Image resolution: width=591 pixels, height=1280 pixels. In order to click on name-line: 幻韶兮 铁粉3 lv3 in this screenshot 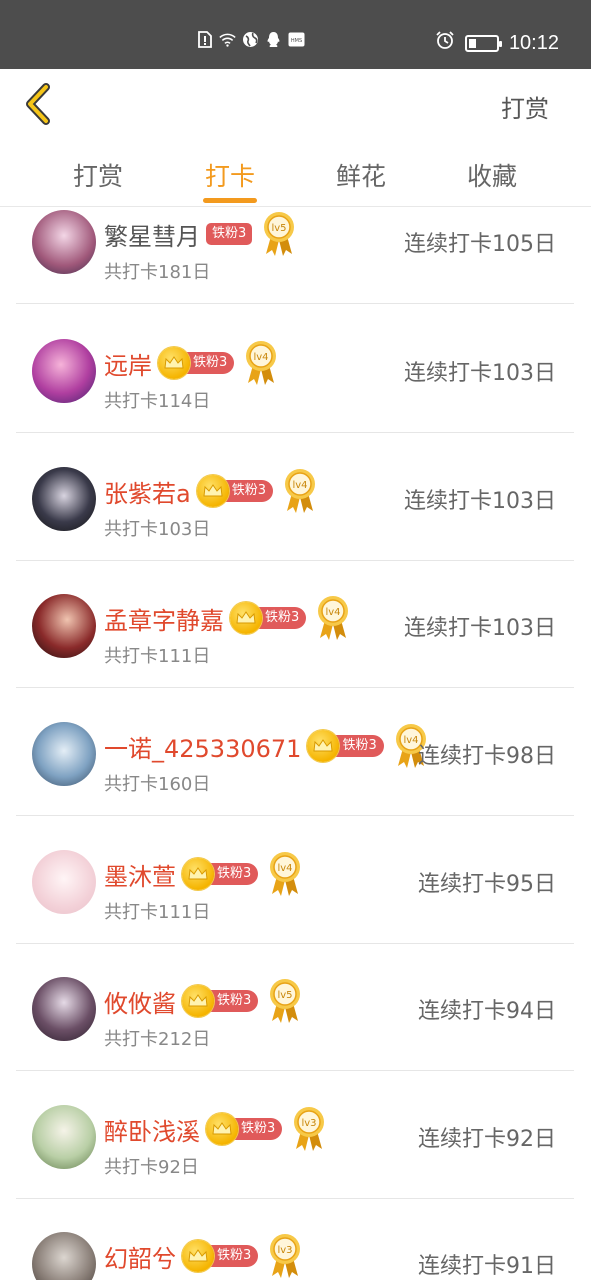, I will do `click(203, 1256)`.